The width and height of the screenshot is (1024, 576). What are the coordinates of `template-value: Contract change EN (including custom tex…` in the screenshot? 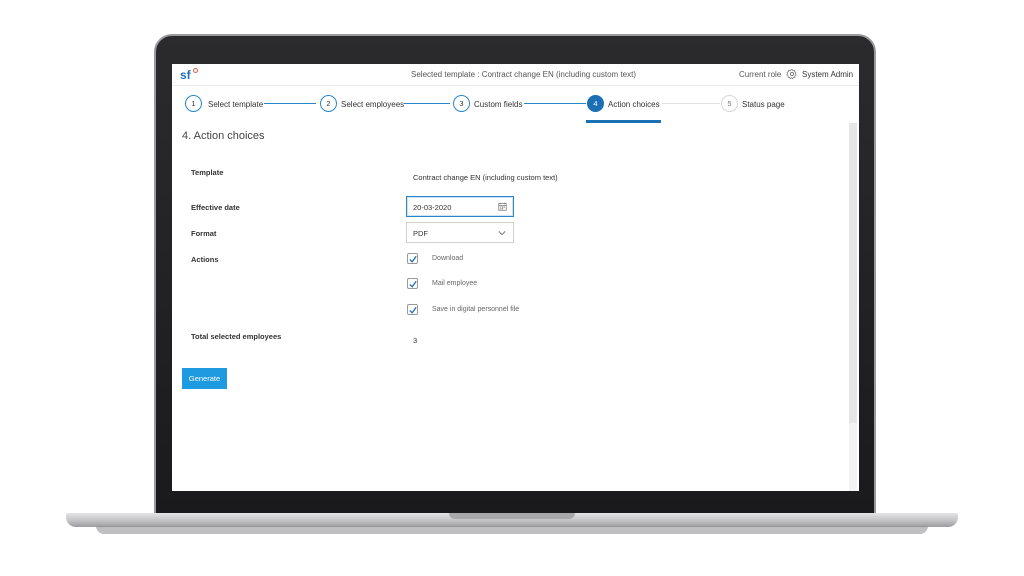 It's located at (485, 177).